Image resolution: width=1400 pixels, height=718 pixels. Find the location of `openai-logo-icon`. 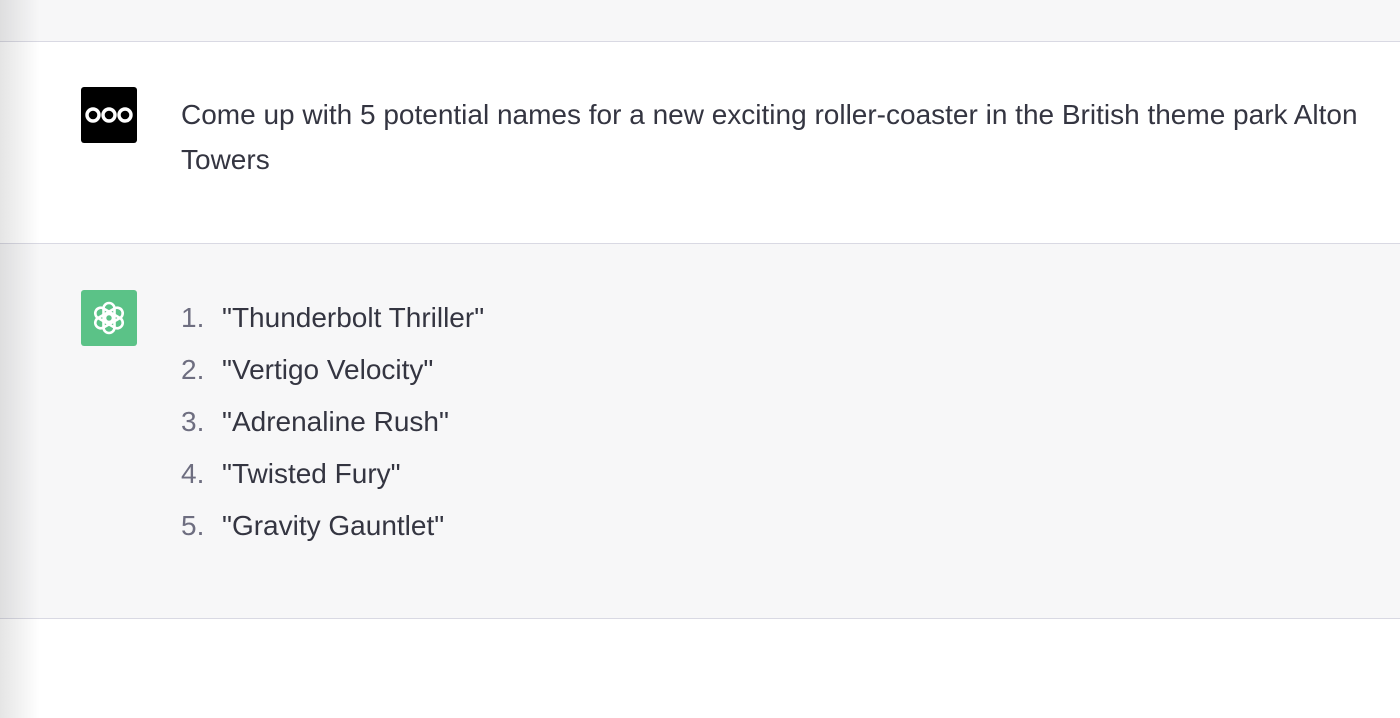

openai-logo-icon is located at coordinates (109, 318).